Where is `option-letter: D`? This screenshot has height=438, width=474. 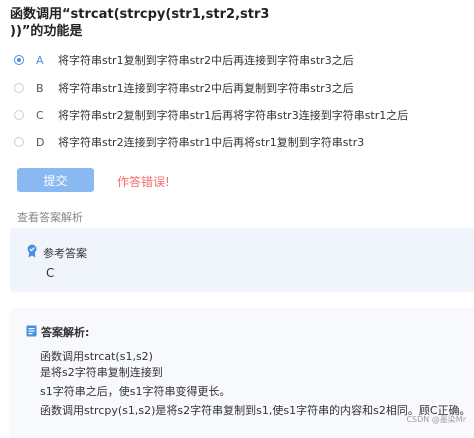
option-letter: D is located at coordinates (40, 142).